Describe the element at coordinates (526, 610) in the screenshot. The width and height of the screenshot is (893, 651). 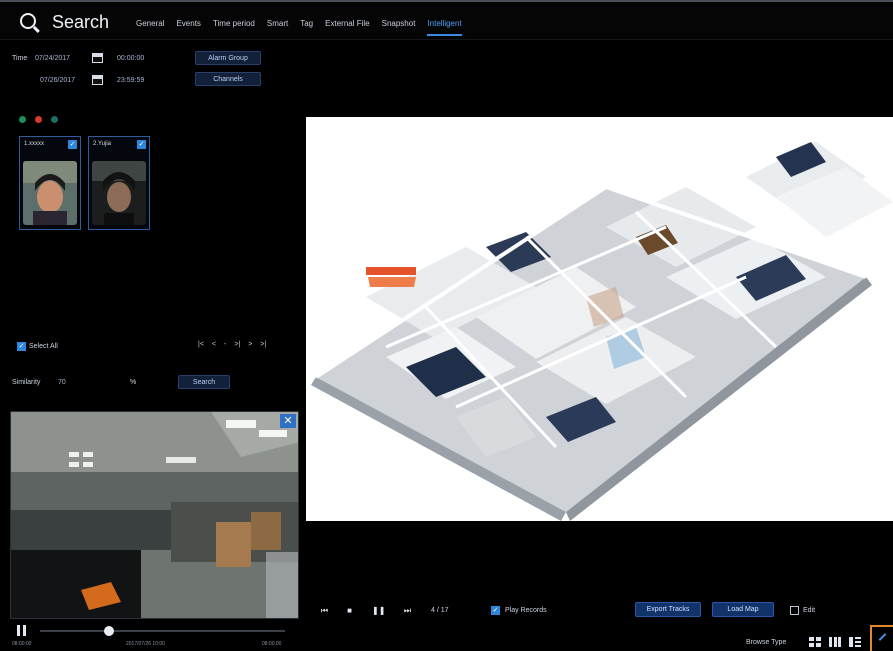
I see `play-records-label: Play Records` at that location.